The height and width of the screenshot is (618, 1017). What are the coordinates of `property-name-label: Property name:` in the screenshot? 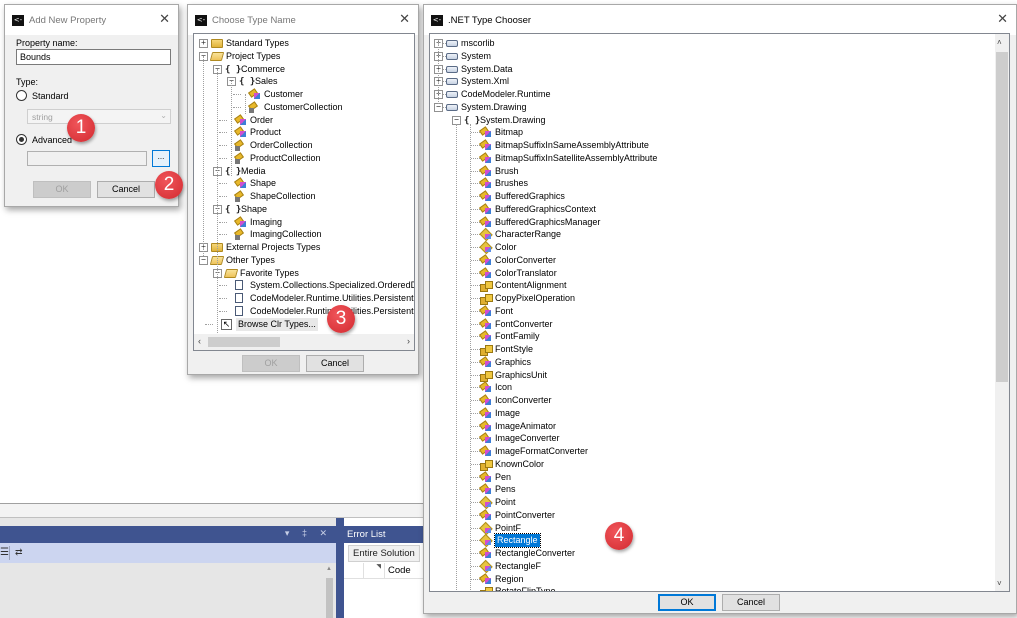 It's located at (47, 43).